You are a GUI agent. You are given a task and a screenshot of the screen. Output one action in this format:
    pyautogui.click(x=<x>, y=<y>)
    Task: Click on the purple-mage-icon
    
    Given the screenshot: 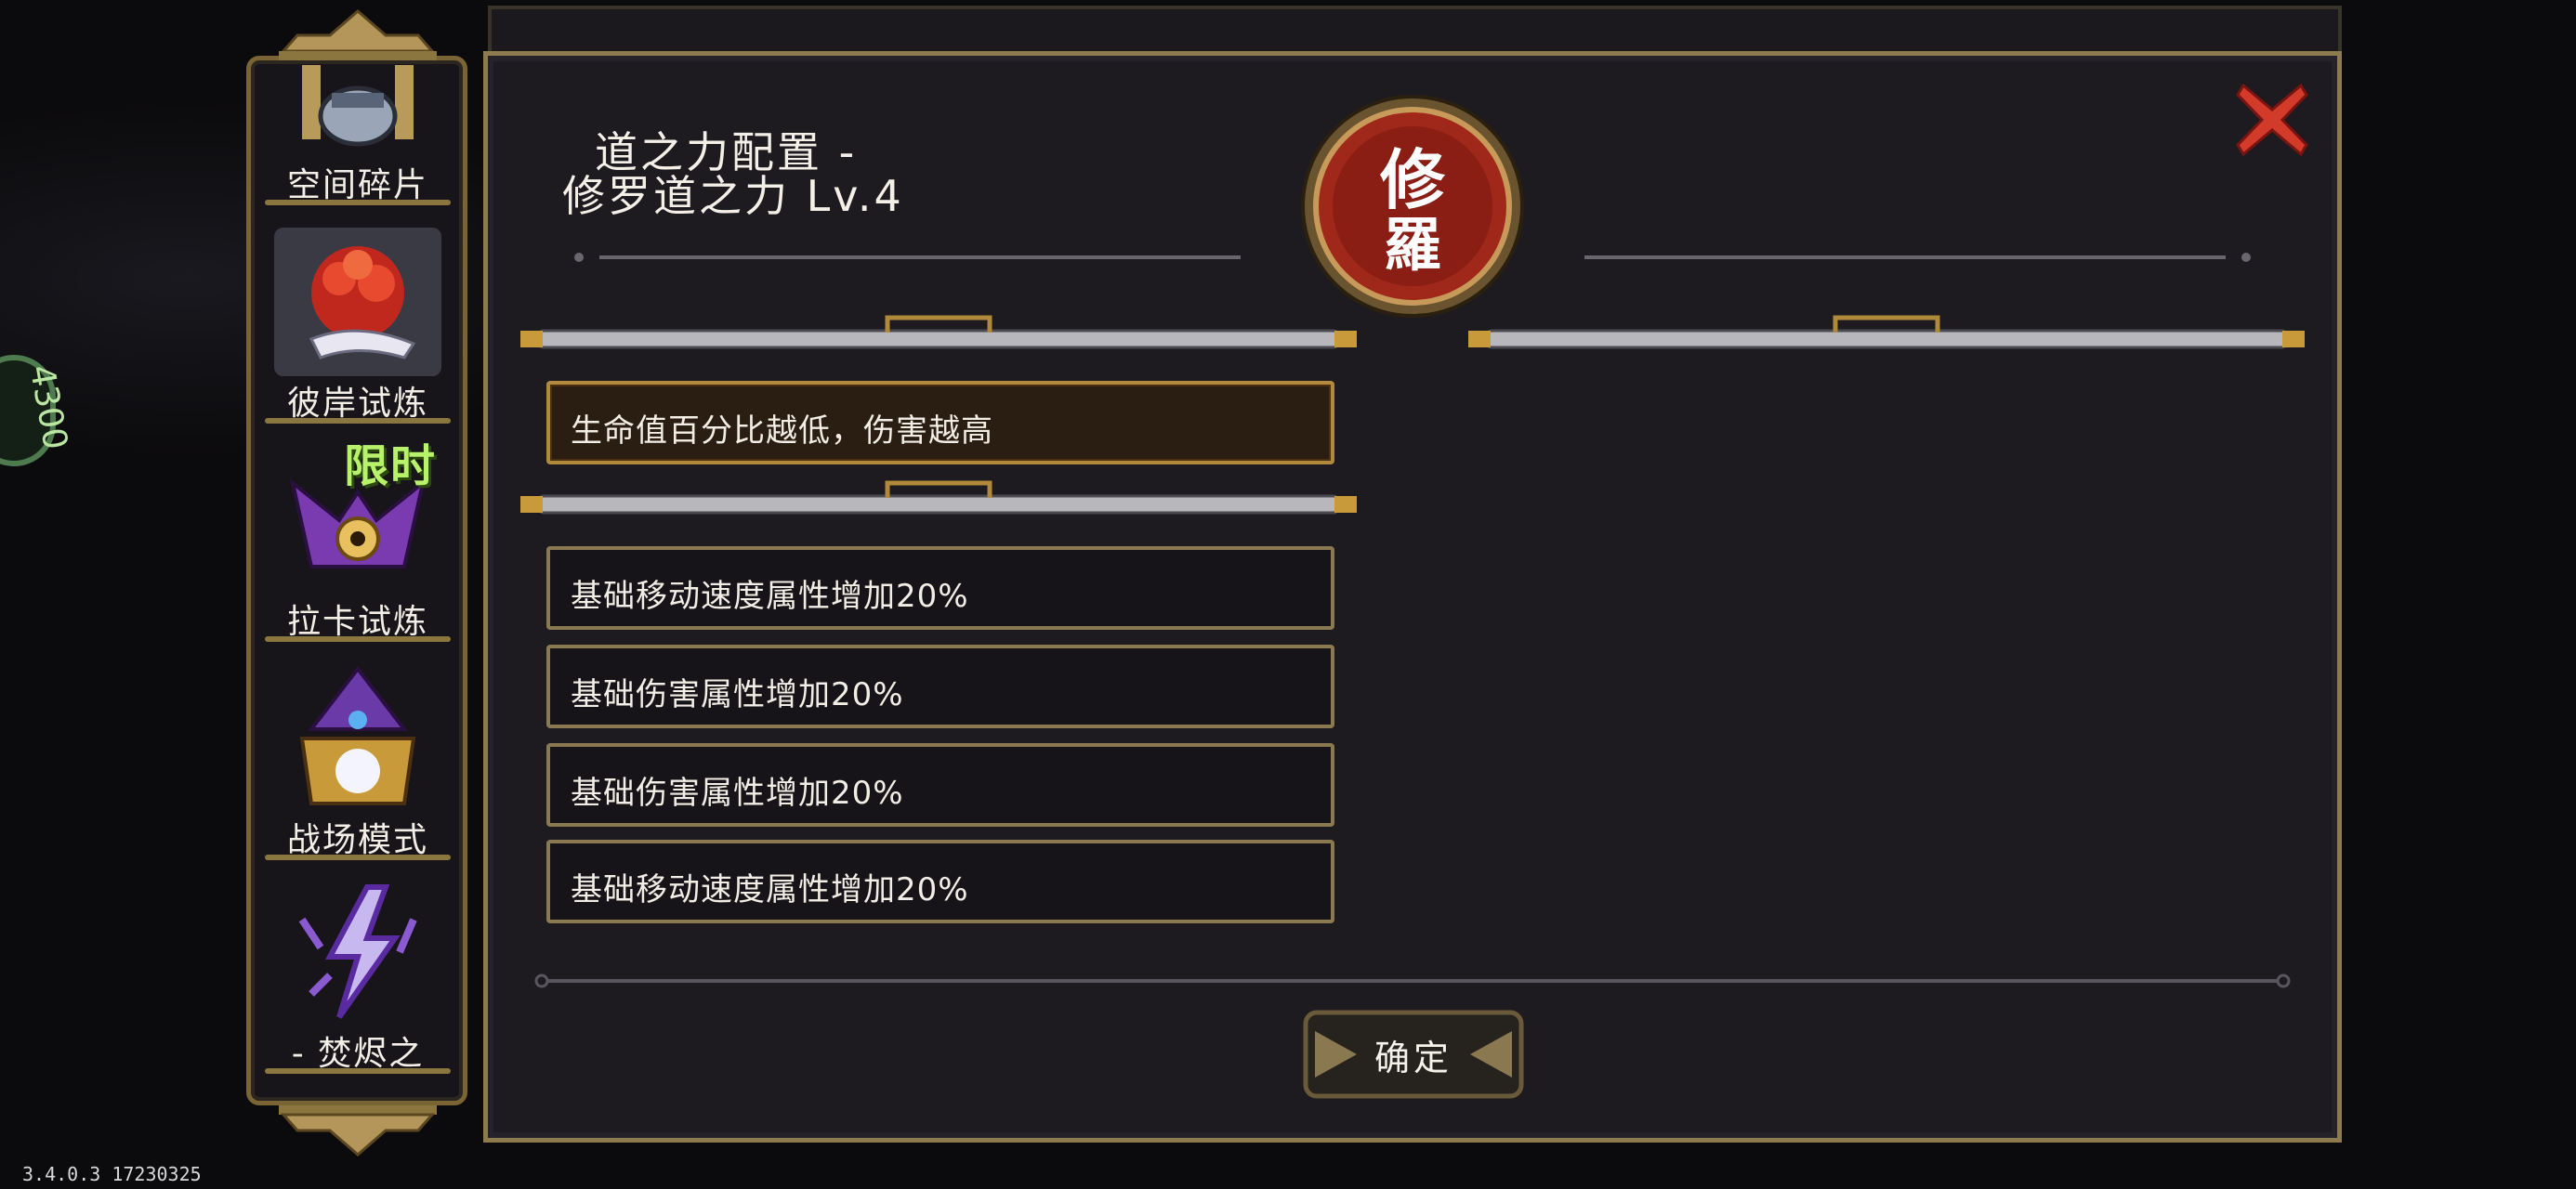 What is the action you would take?
    pyautogui.click(x=357, y=735)
    